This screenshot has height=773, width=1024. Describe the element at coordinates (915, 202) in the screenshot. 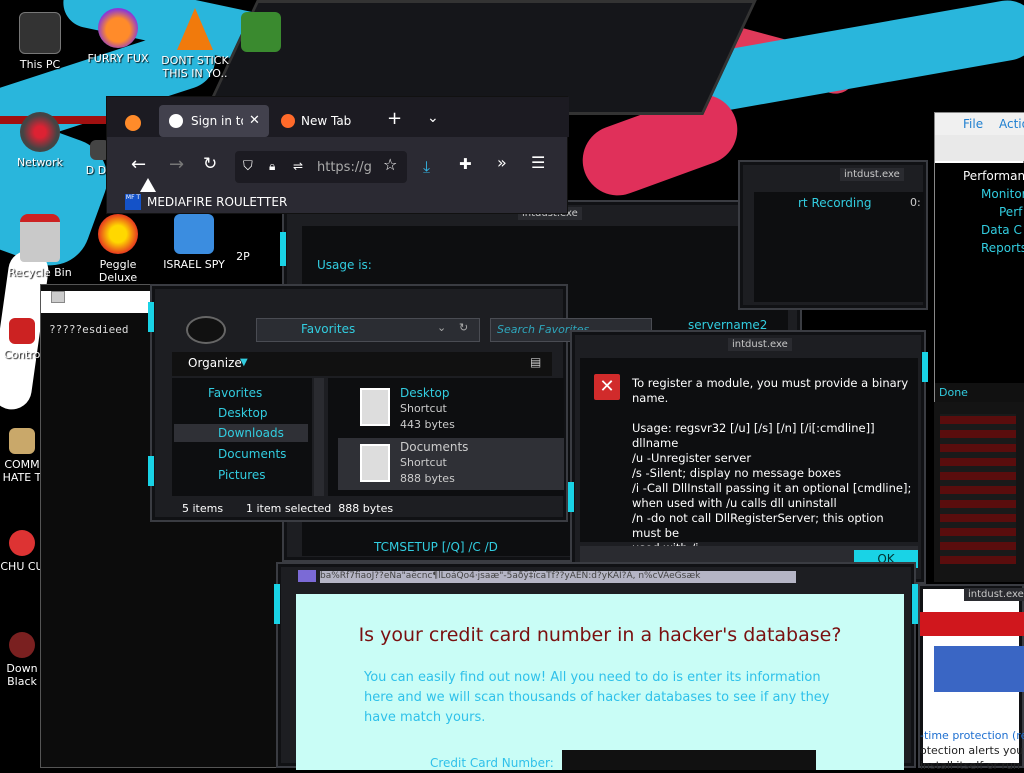

I see `recording-timer: 0:` at that location.